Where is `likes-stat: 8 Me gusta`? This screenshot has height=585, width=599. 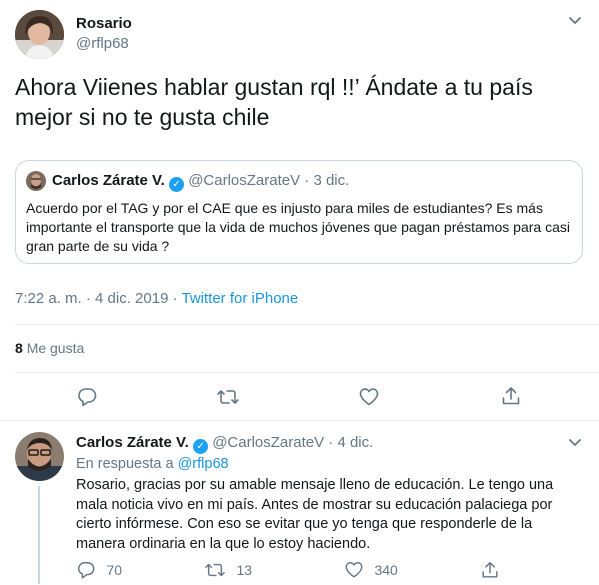
likes-stat: 8 Me gusta is located at coordinates (49, 348).